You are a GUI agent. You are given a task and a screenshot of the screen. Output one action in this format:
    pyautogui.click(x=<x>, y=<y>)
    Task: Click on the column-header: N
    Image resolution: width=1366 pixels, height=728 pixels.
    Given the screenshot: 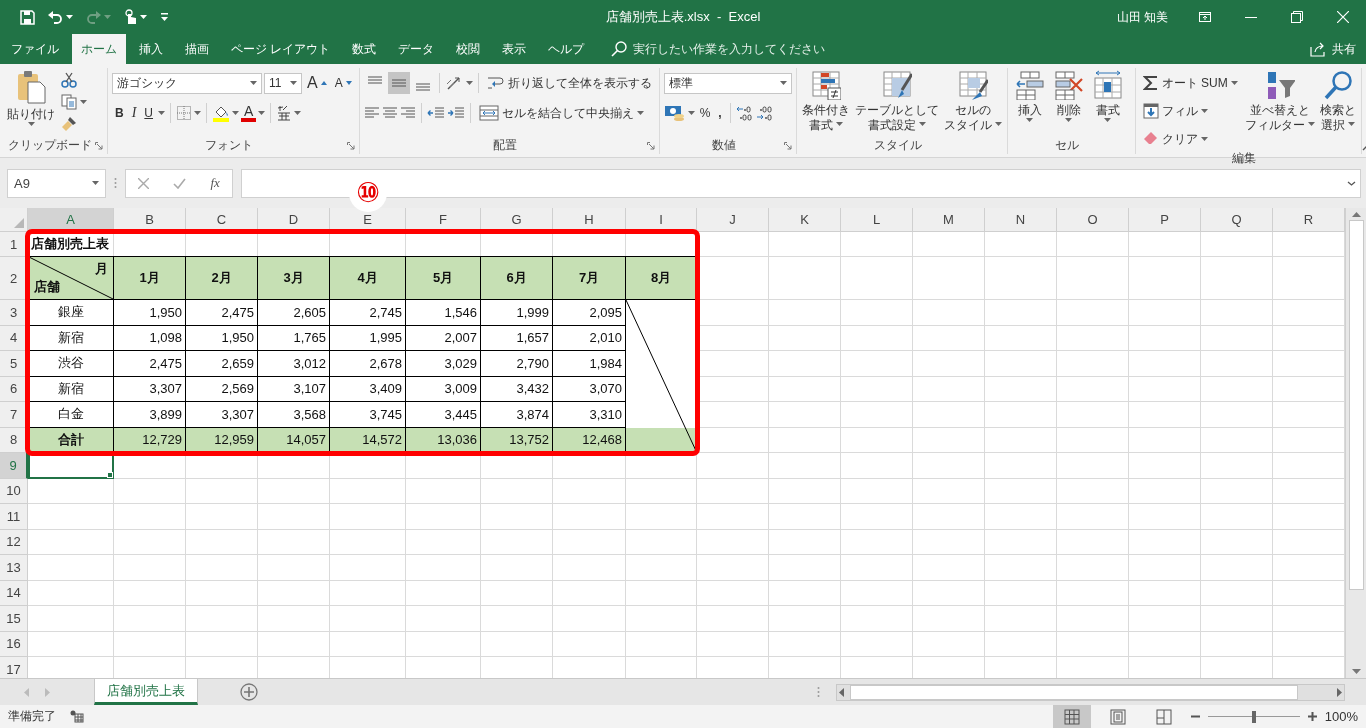 What is the action you would take?
    pyautogui.click(x=1021, y=220)
    